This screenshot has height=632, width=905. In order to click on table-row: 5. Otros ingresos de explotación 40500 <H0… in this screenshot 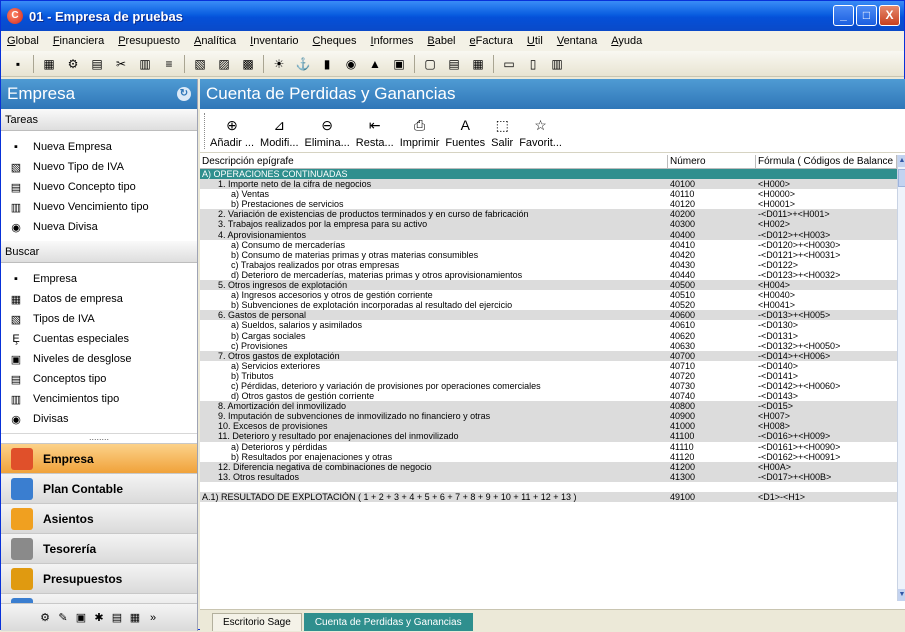, I will do `click(548, 285)`.